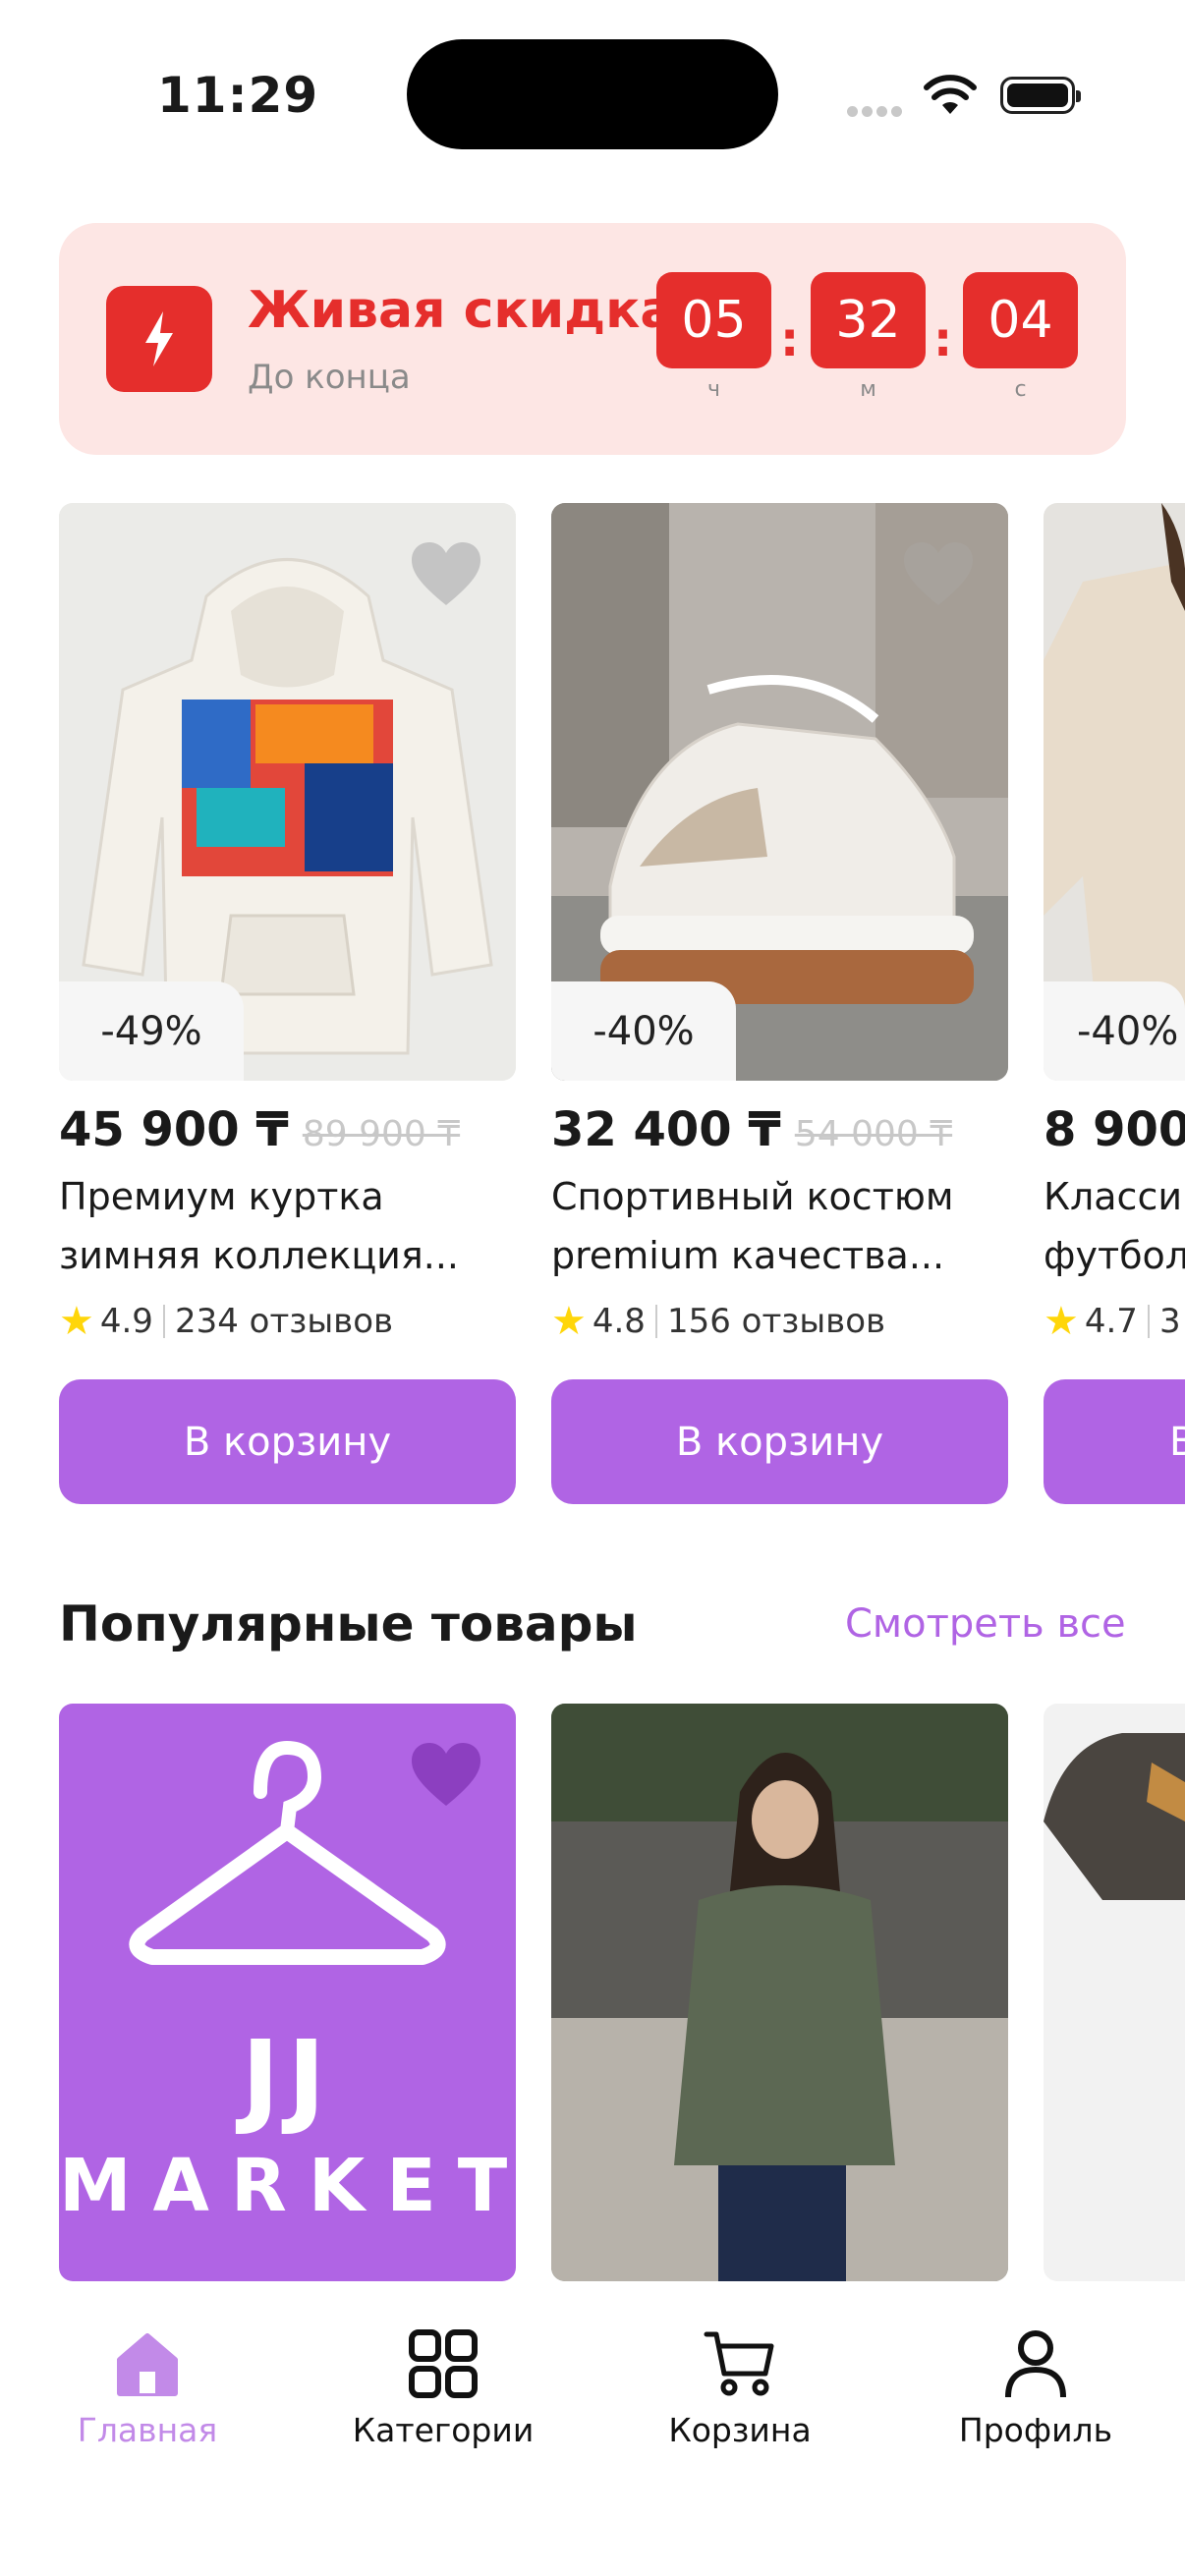 The image size is (1185, 2576). I want to click on tab-label: Корзина, so click(740, 2430).